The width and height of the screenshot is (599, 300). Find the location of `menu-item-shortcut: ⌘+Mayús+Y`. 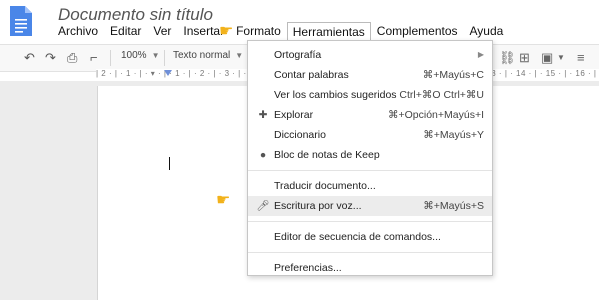

menu-item-shortcut: ⌘+Mayús+Y is located at coordinates (453, 135).